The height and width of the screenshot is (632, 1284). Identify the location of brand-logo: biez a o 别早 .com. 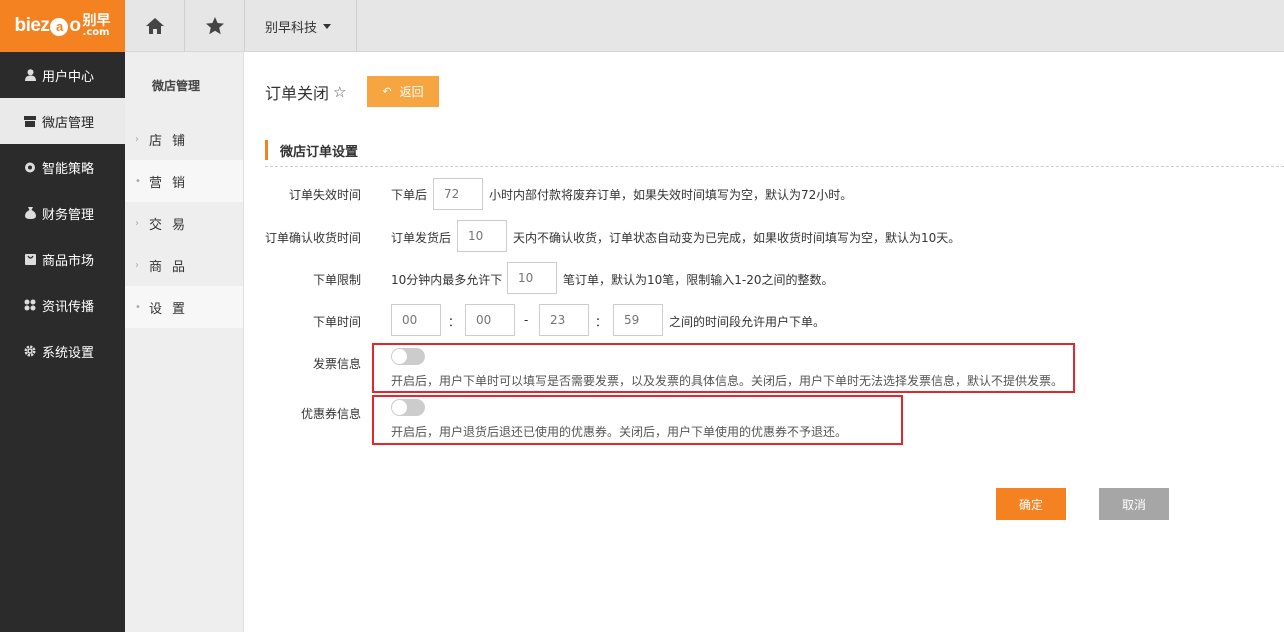
(62, 26).